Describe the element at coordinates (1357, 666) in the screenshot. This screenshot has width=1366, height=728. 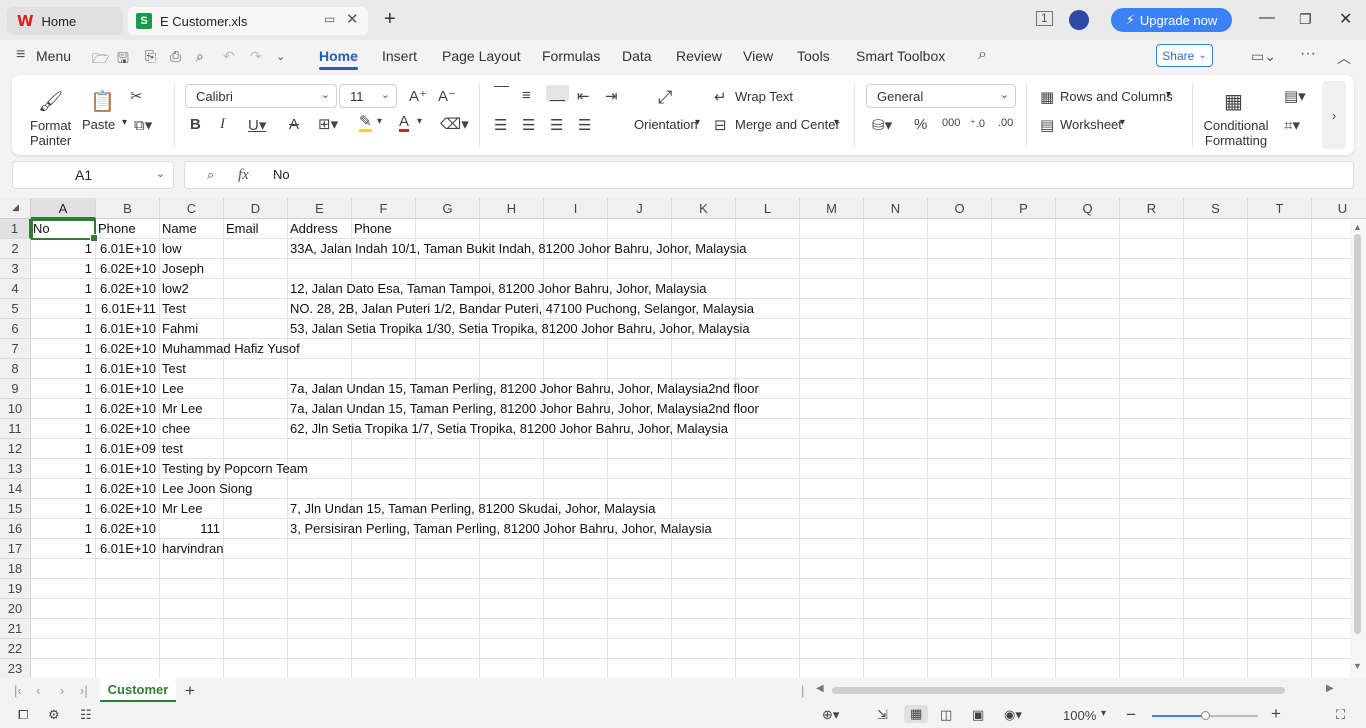
I see `scroll-down-icon: ▼` at that location.